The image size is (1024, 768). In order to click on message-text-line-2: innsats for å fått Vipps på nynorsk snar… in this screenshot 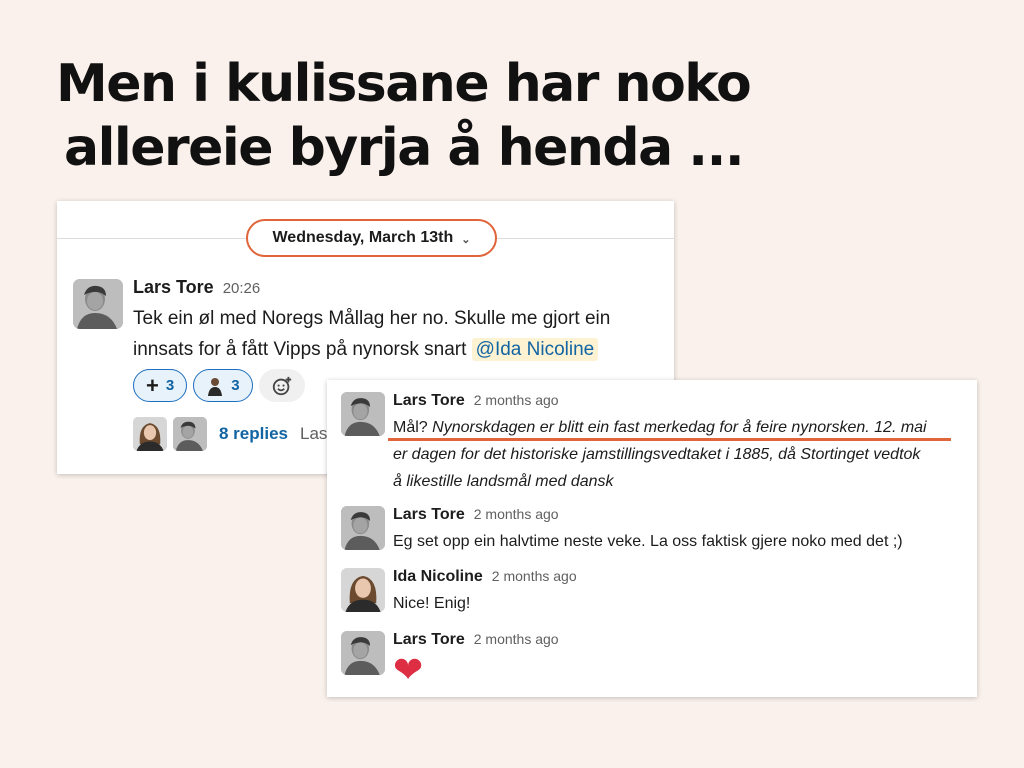, I will do `click(398, 349)`.